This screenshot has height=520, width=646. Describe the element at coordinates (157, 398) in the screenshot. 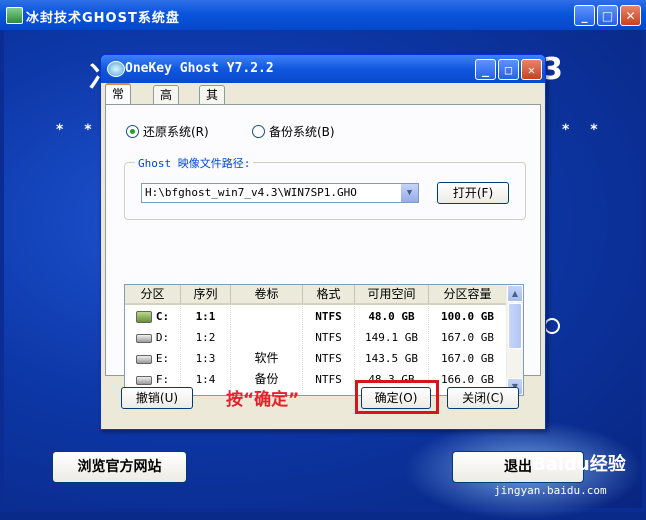

I see `cancel-button: 撤销(U)` at that location.